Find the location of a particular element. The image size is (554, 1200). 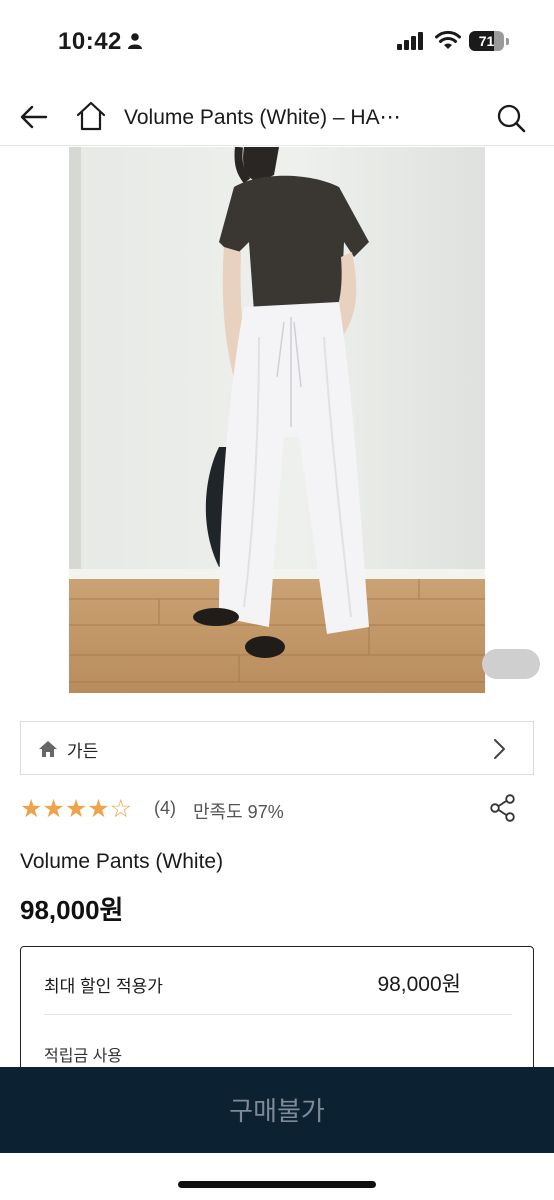

status-bar: 10:42 71 is located at coordinates (277, 42).